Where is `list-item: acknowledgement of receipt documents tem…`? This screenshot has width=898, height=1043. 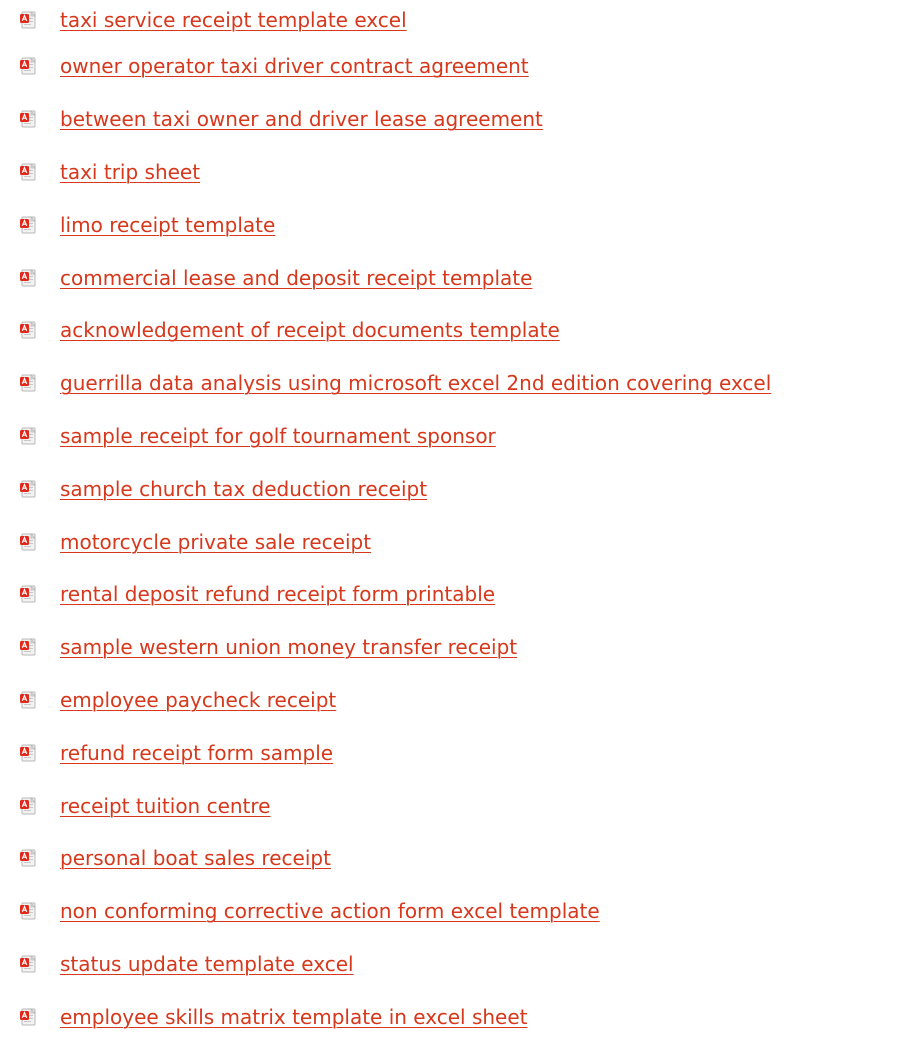 list-item: acknowledgement of receipt documents tem… is located at coordinates (449, 330).